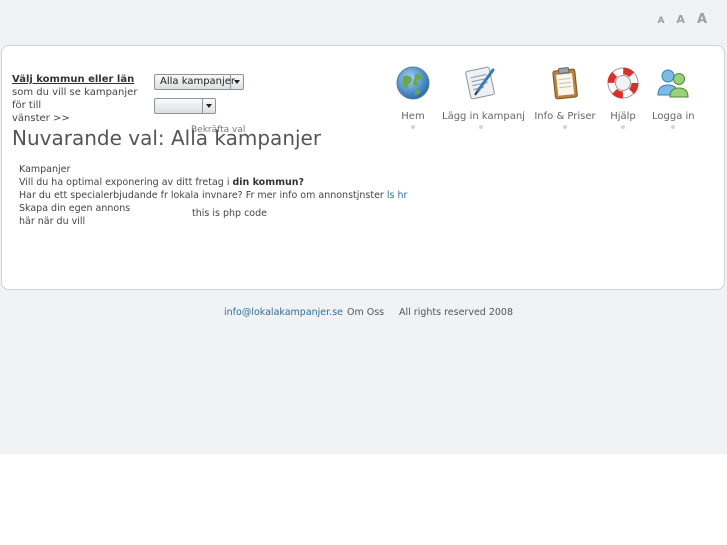 This screenshot has width=727, height=545. What do you see at coordinates (268, 182) in the screenshot?
I see `content-bold-text: din kommun?` at bounding box center [268, 182].